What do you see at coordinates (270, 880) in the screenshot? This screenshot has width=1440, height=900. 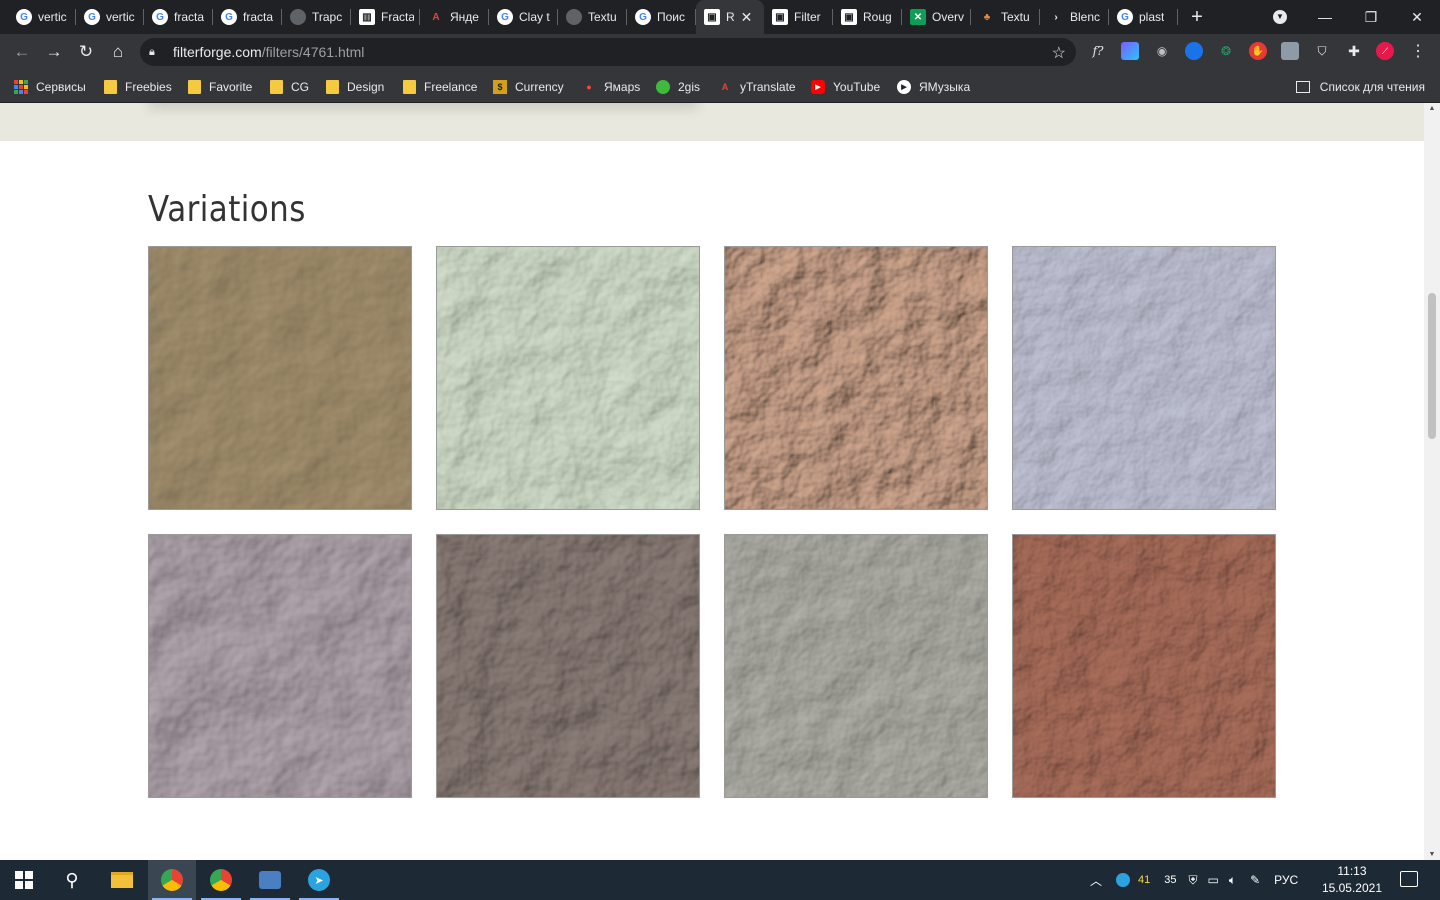 I see `taskbar-vpn-app` at bounding box center [270, 880].